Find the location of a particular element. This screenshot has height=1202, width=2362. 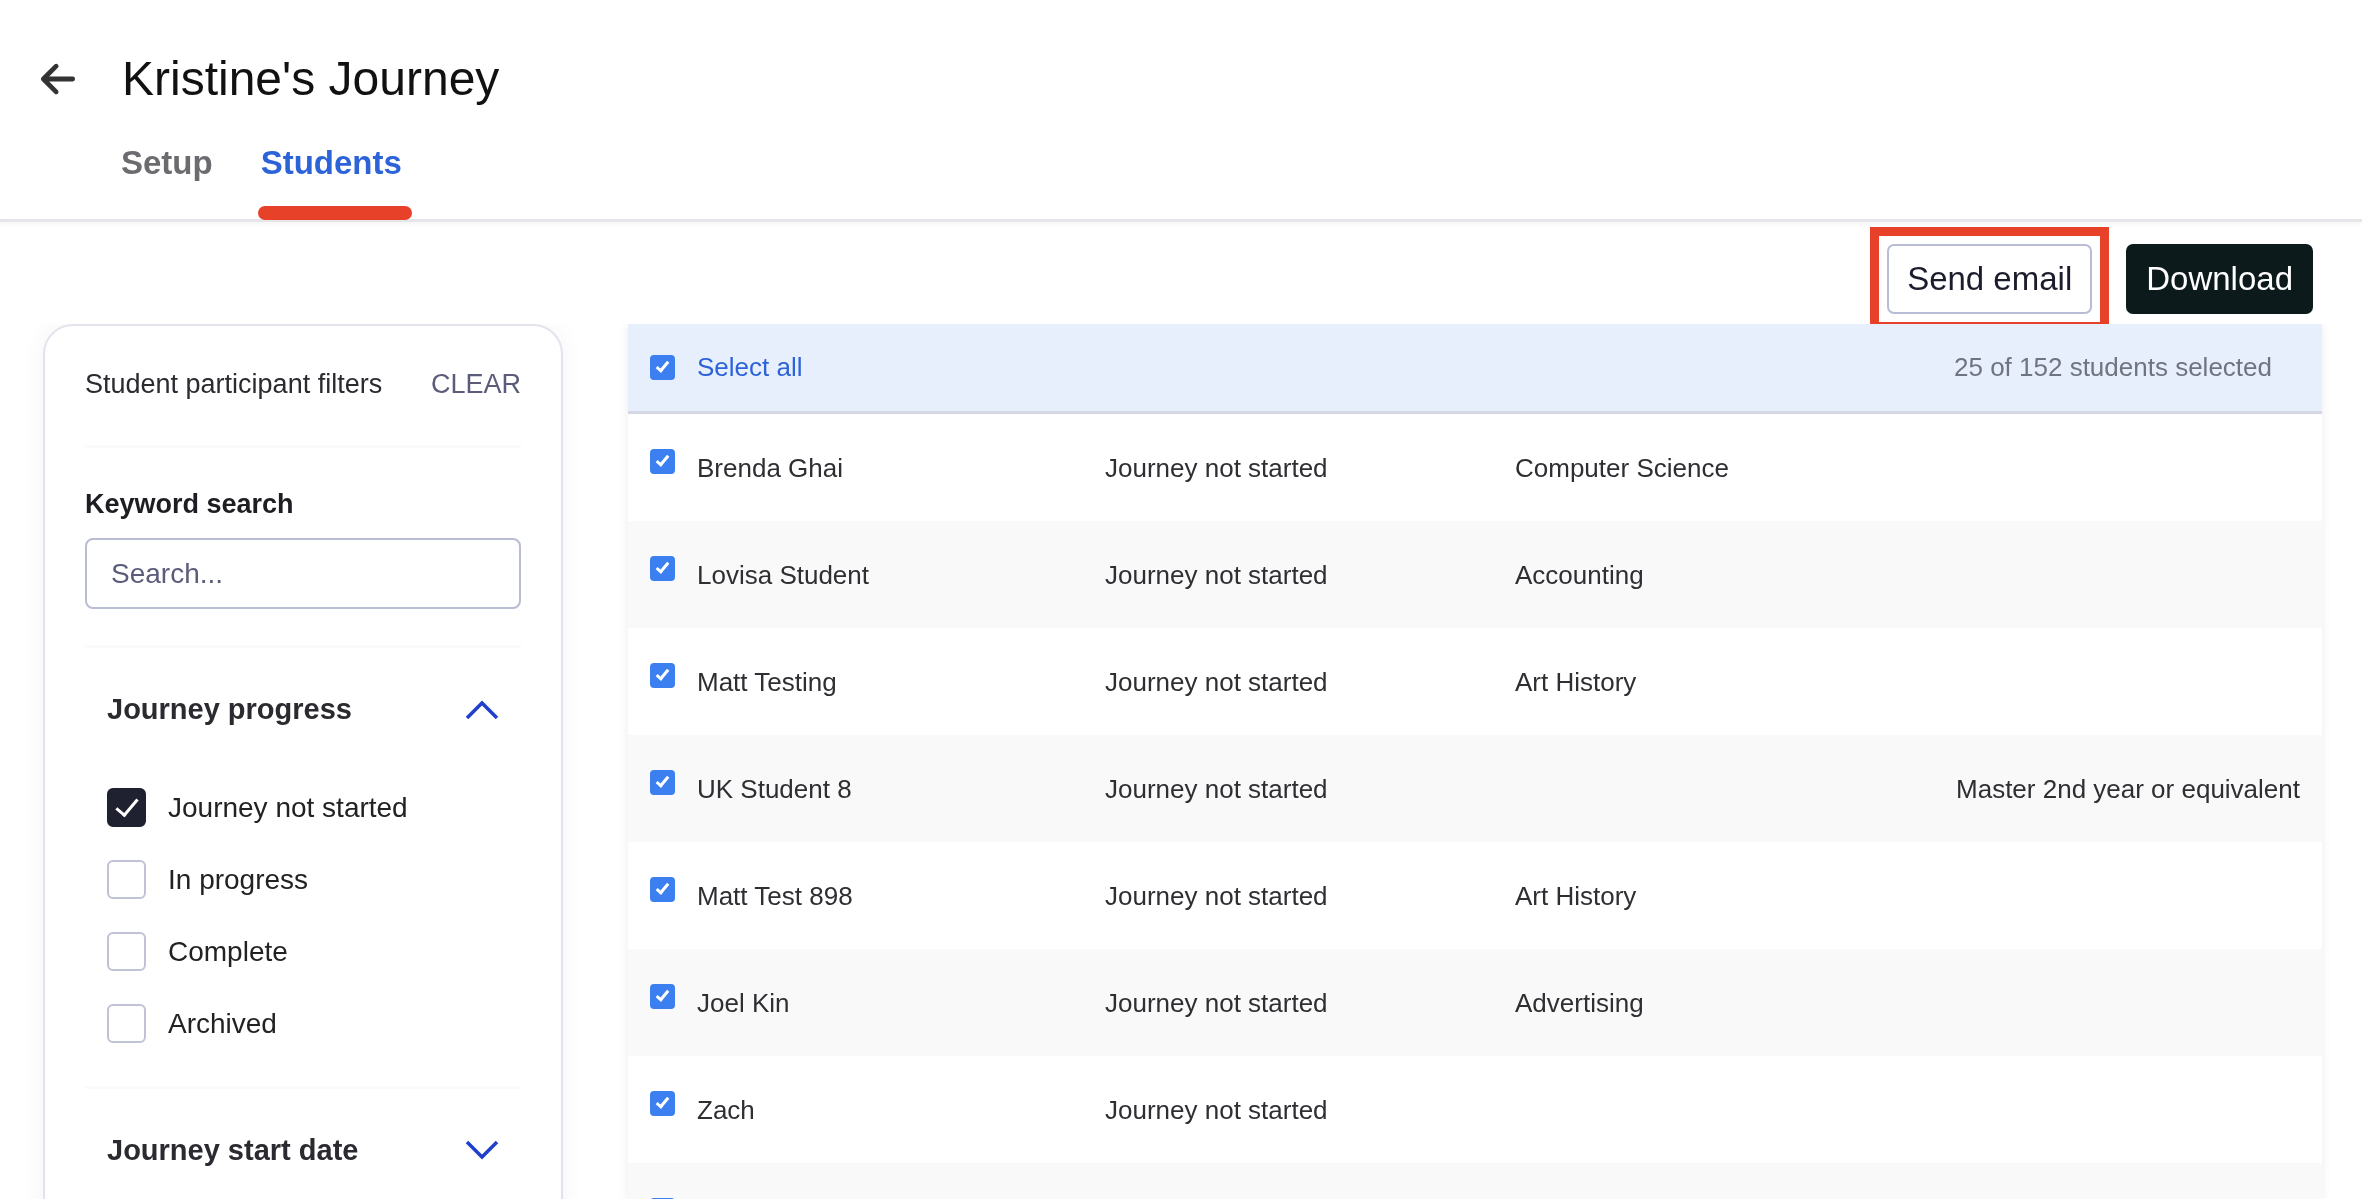

checkbox-label: In progress is located at coordinates (238, 879).